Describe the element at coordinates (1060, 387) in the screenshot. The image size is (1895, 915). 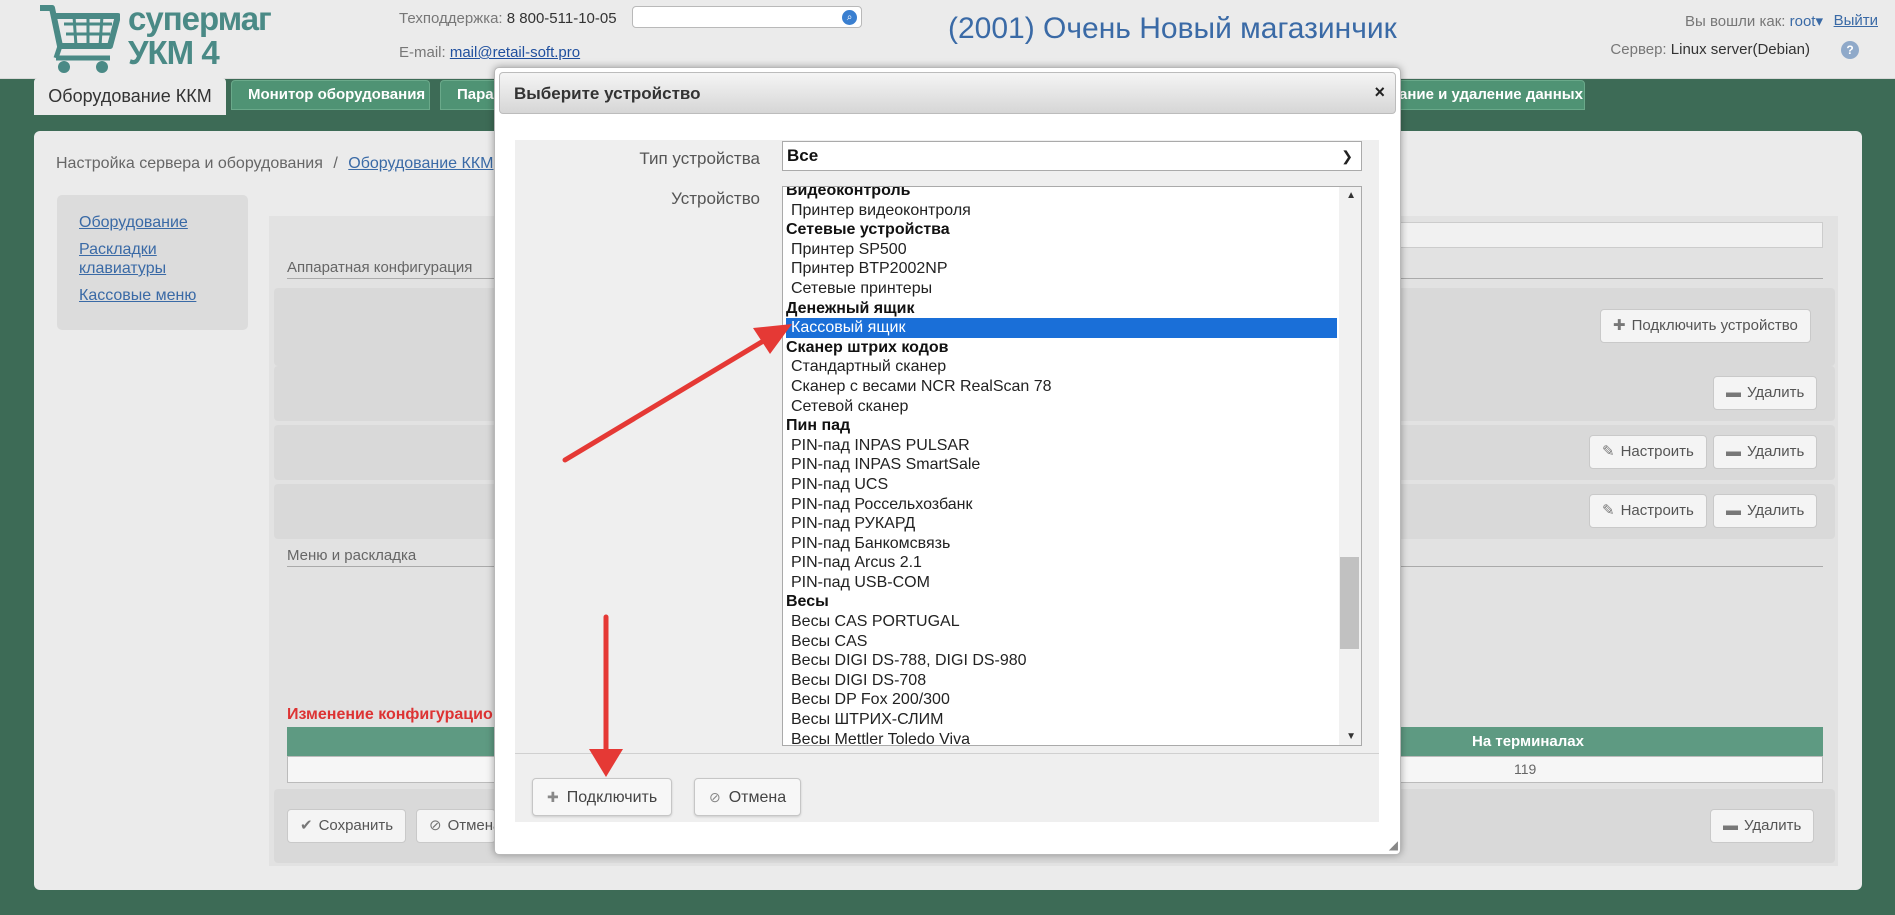
I see `device-option: Сканер с весами NCR RealScan 78` at that location.